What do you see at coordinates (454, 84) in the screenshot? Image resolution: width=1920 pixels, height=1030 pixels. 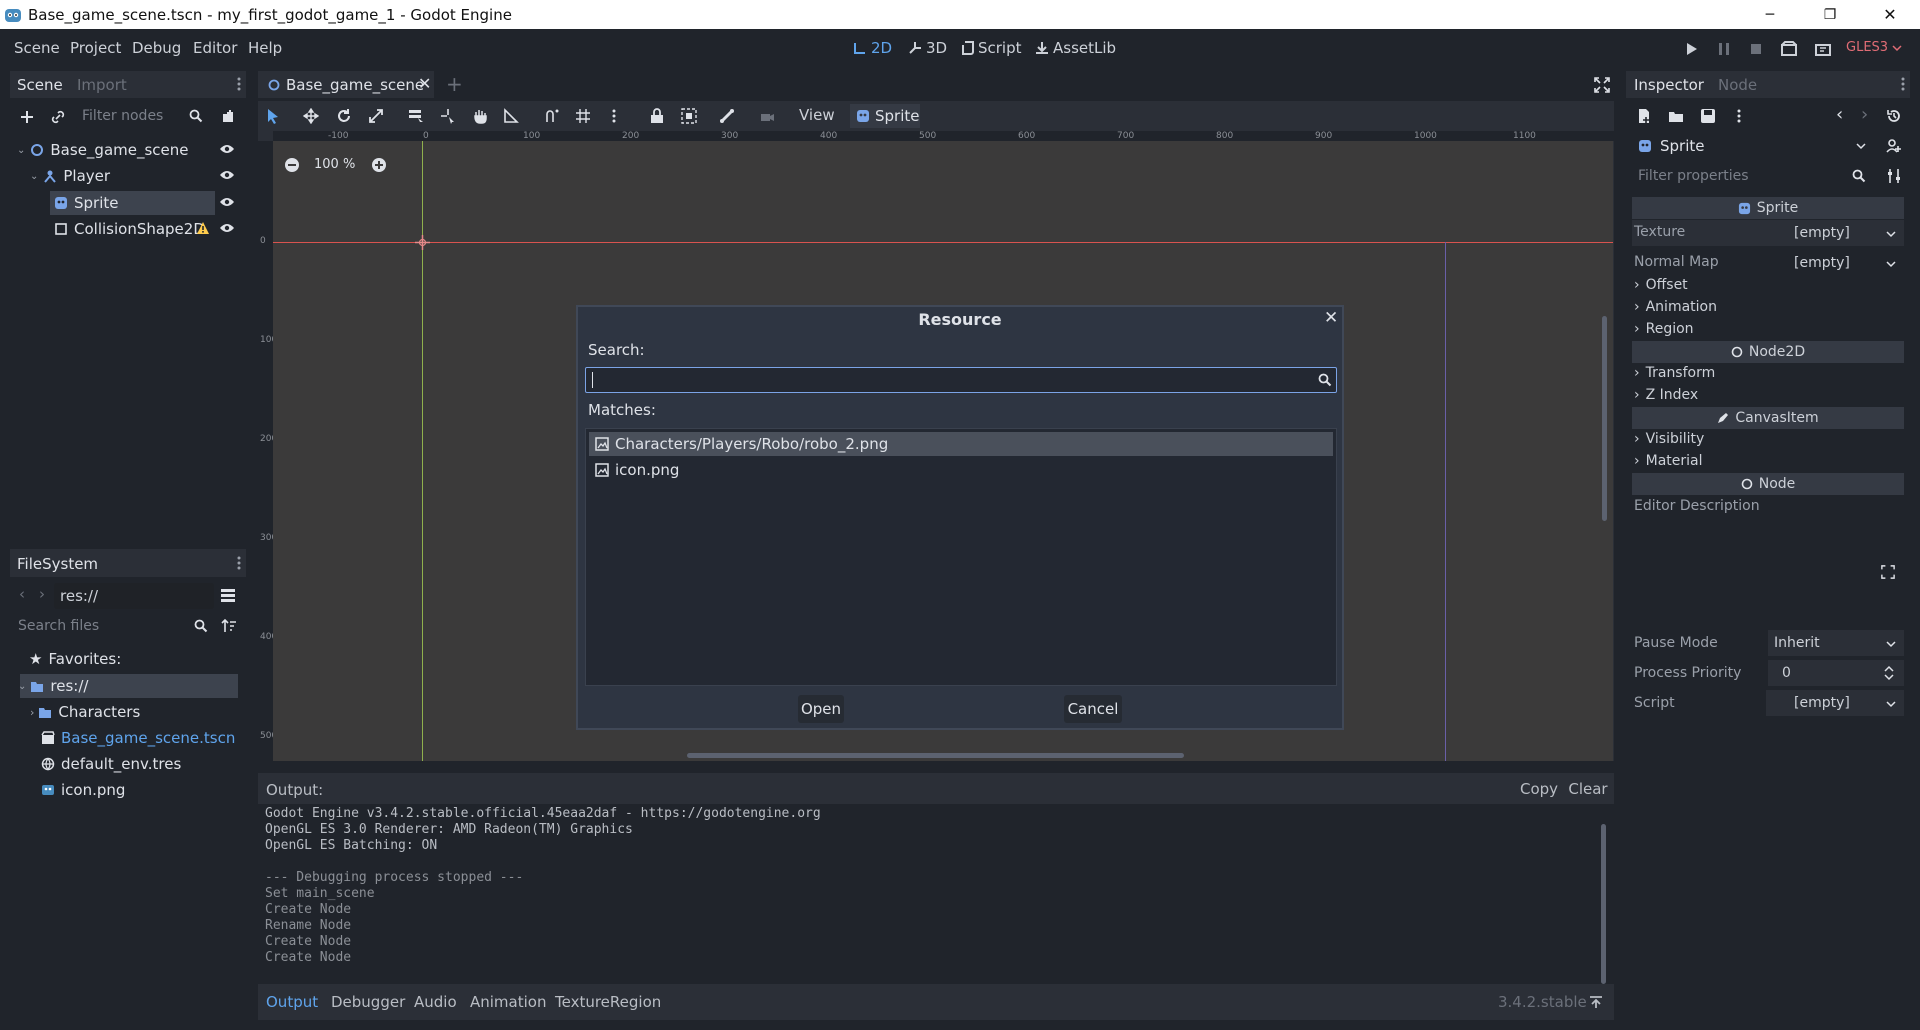 I see `add-tab-icon: +` at bounding box center [454, 84].